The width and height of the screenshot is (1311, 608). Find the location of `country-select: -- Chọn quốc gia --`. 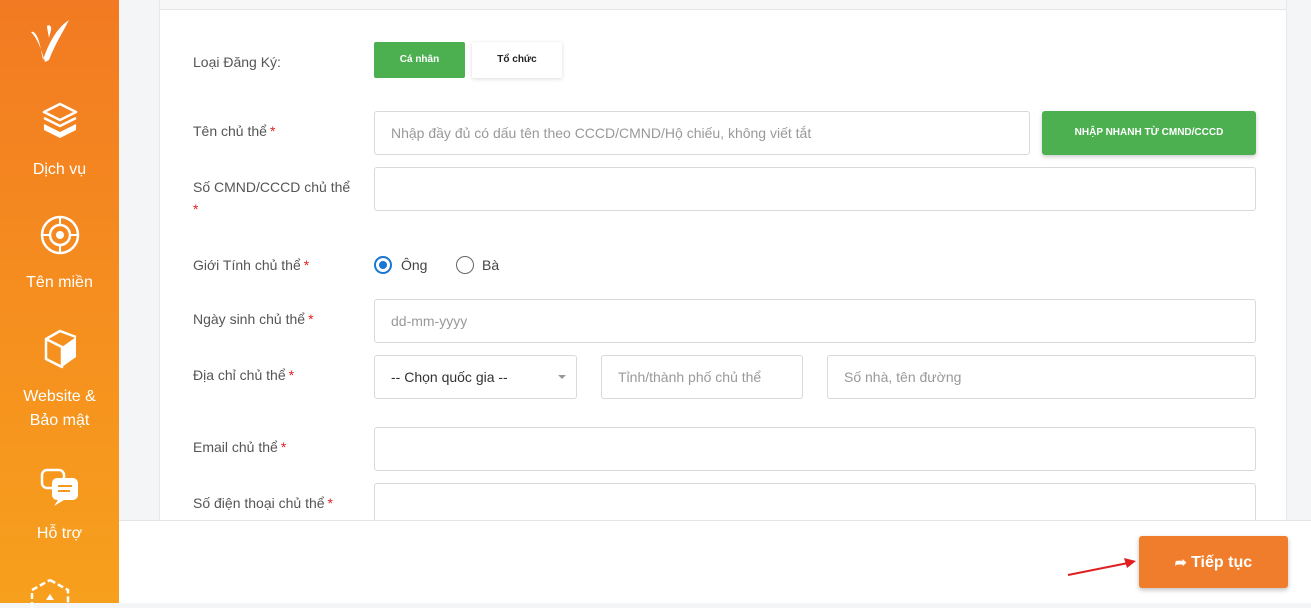

country-select: -- Chọn quốc gia -- is located at coordinates (475, 377).